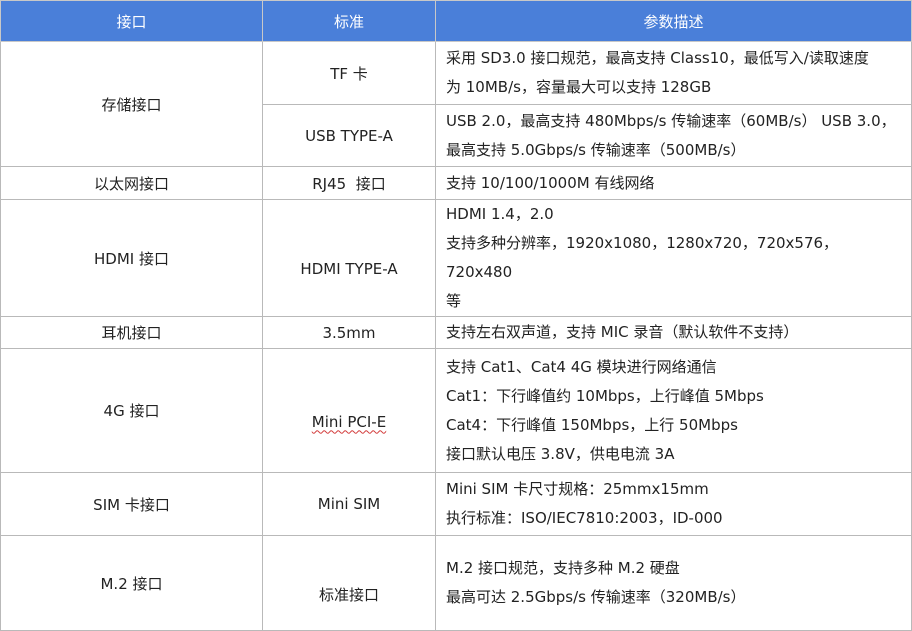 The height and width of the screenshot is (631, 912). What do you see at coordinates (131, 410) in the screenshot?
I see `interface-cell-4g: 4G 接口` at bounding box center [131, 410].